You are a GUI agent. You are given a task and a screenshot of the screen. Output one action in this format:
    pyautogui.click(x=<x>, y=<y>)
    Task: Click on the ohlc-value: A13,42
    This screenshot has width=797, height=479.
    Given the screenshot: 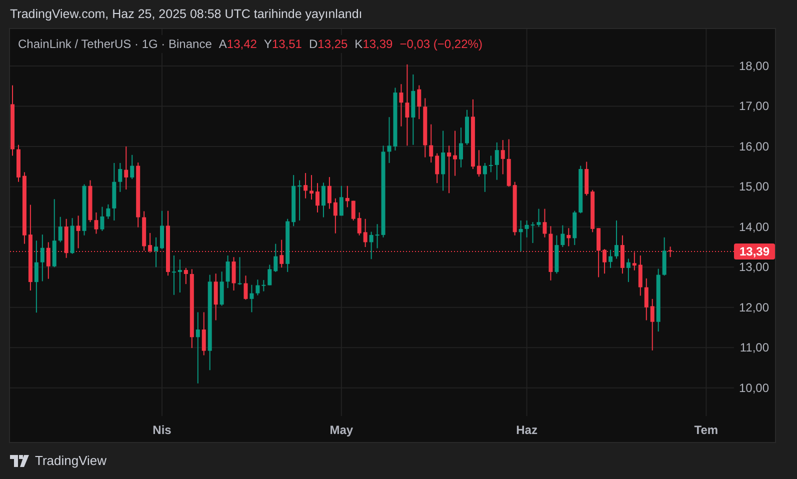 What is the action you would take?
    pyautogui.click(x=237, y=44)
    